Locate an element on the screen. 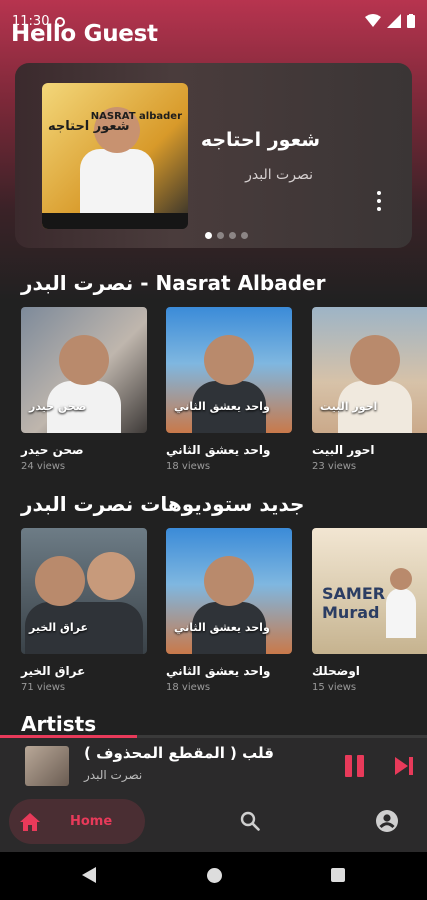  player-album-art is located at coordinates (47, 766).